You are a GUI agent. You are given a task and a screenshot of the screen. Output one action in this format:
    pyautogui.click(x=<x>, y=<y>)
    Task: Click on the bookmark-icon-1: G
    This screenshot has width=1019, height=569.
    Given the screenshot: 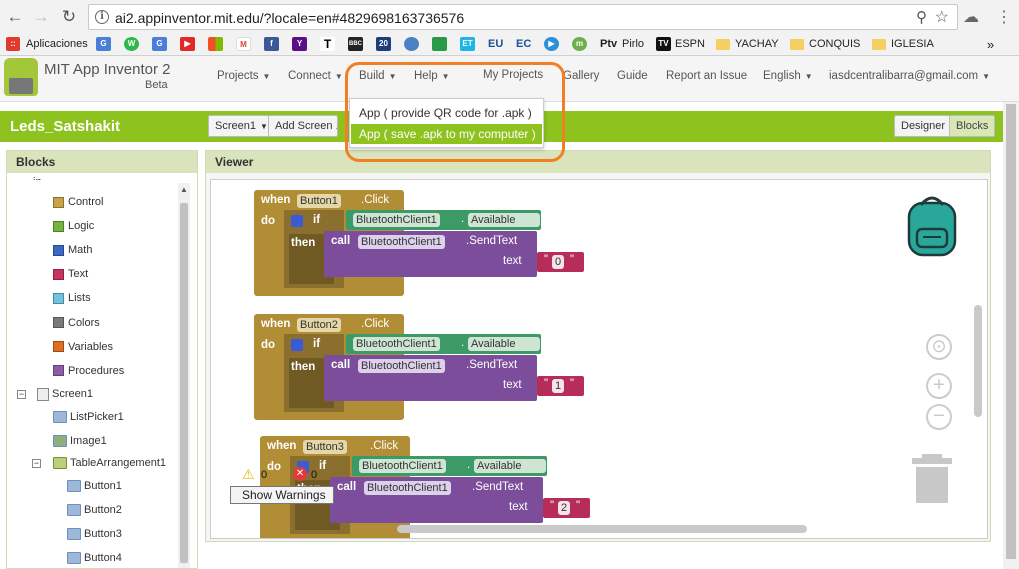 What is the action you would take?
    pyautogui.click(x=103, y=44)
    